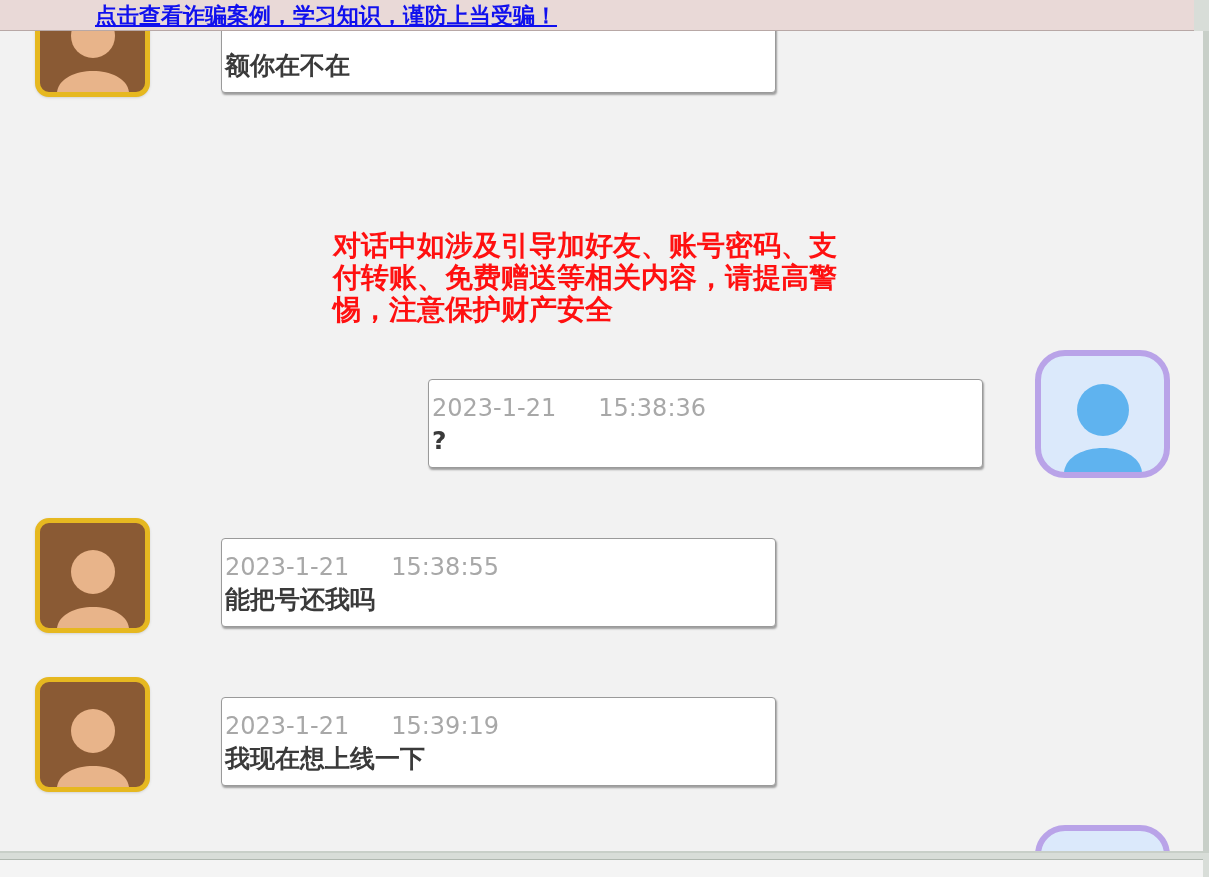  Describe the element at coordinates (445, 726) in the screenshot. I see `message-time: 15:39:19` at that location.